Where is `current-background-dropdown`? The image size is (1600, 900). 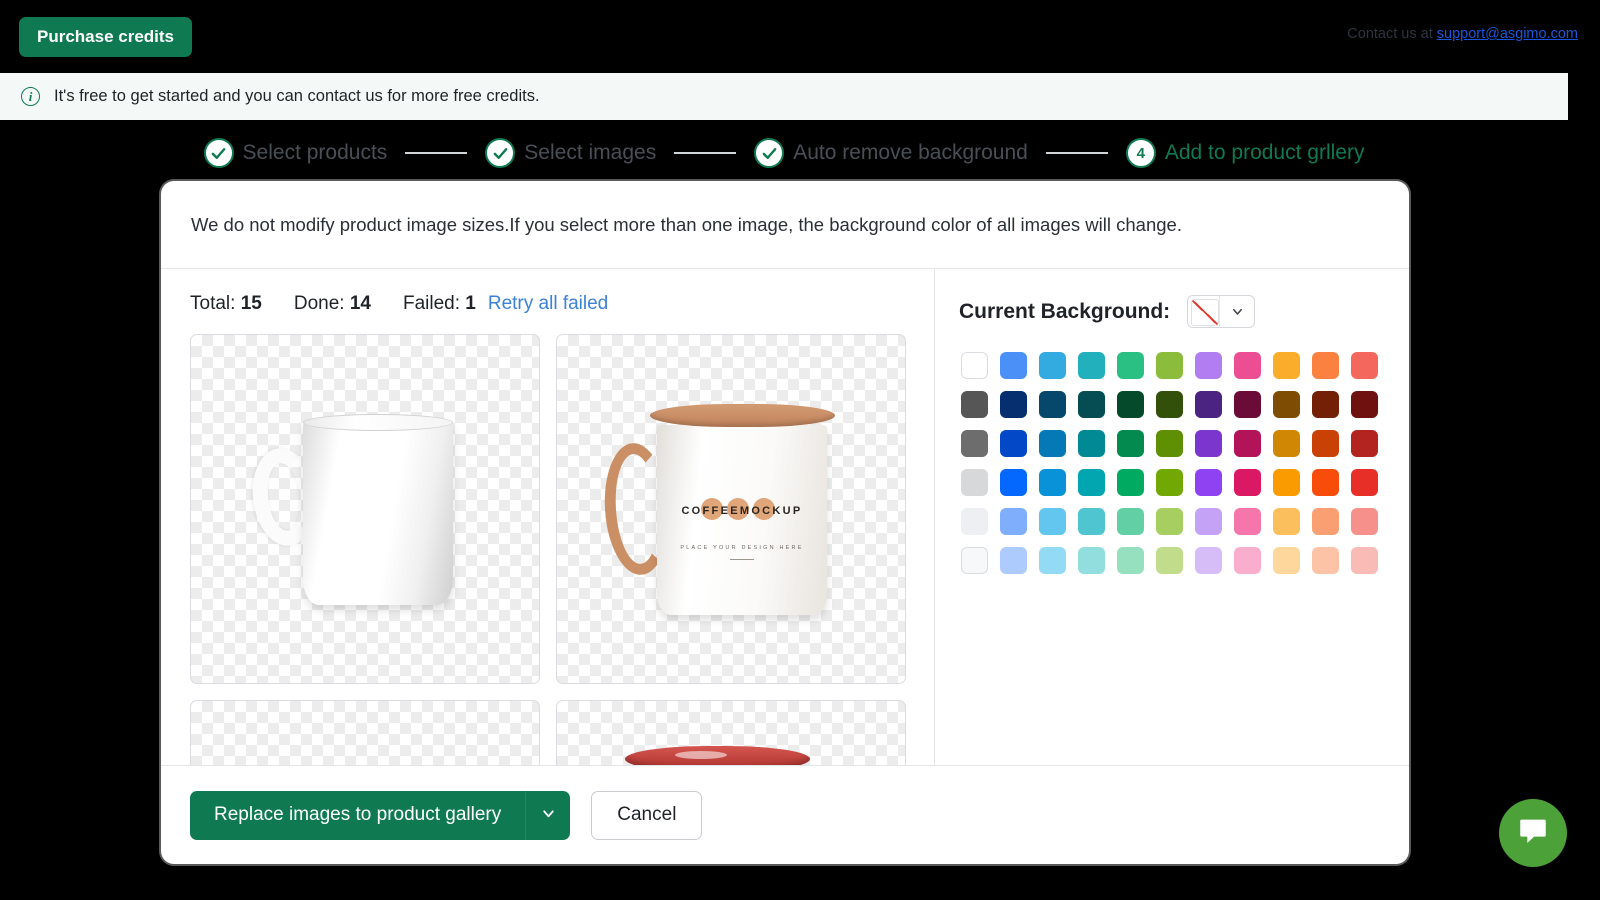 current-background-dropdown is located at coordinates (1221, 311).